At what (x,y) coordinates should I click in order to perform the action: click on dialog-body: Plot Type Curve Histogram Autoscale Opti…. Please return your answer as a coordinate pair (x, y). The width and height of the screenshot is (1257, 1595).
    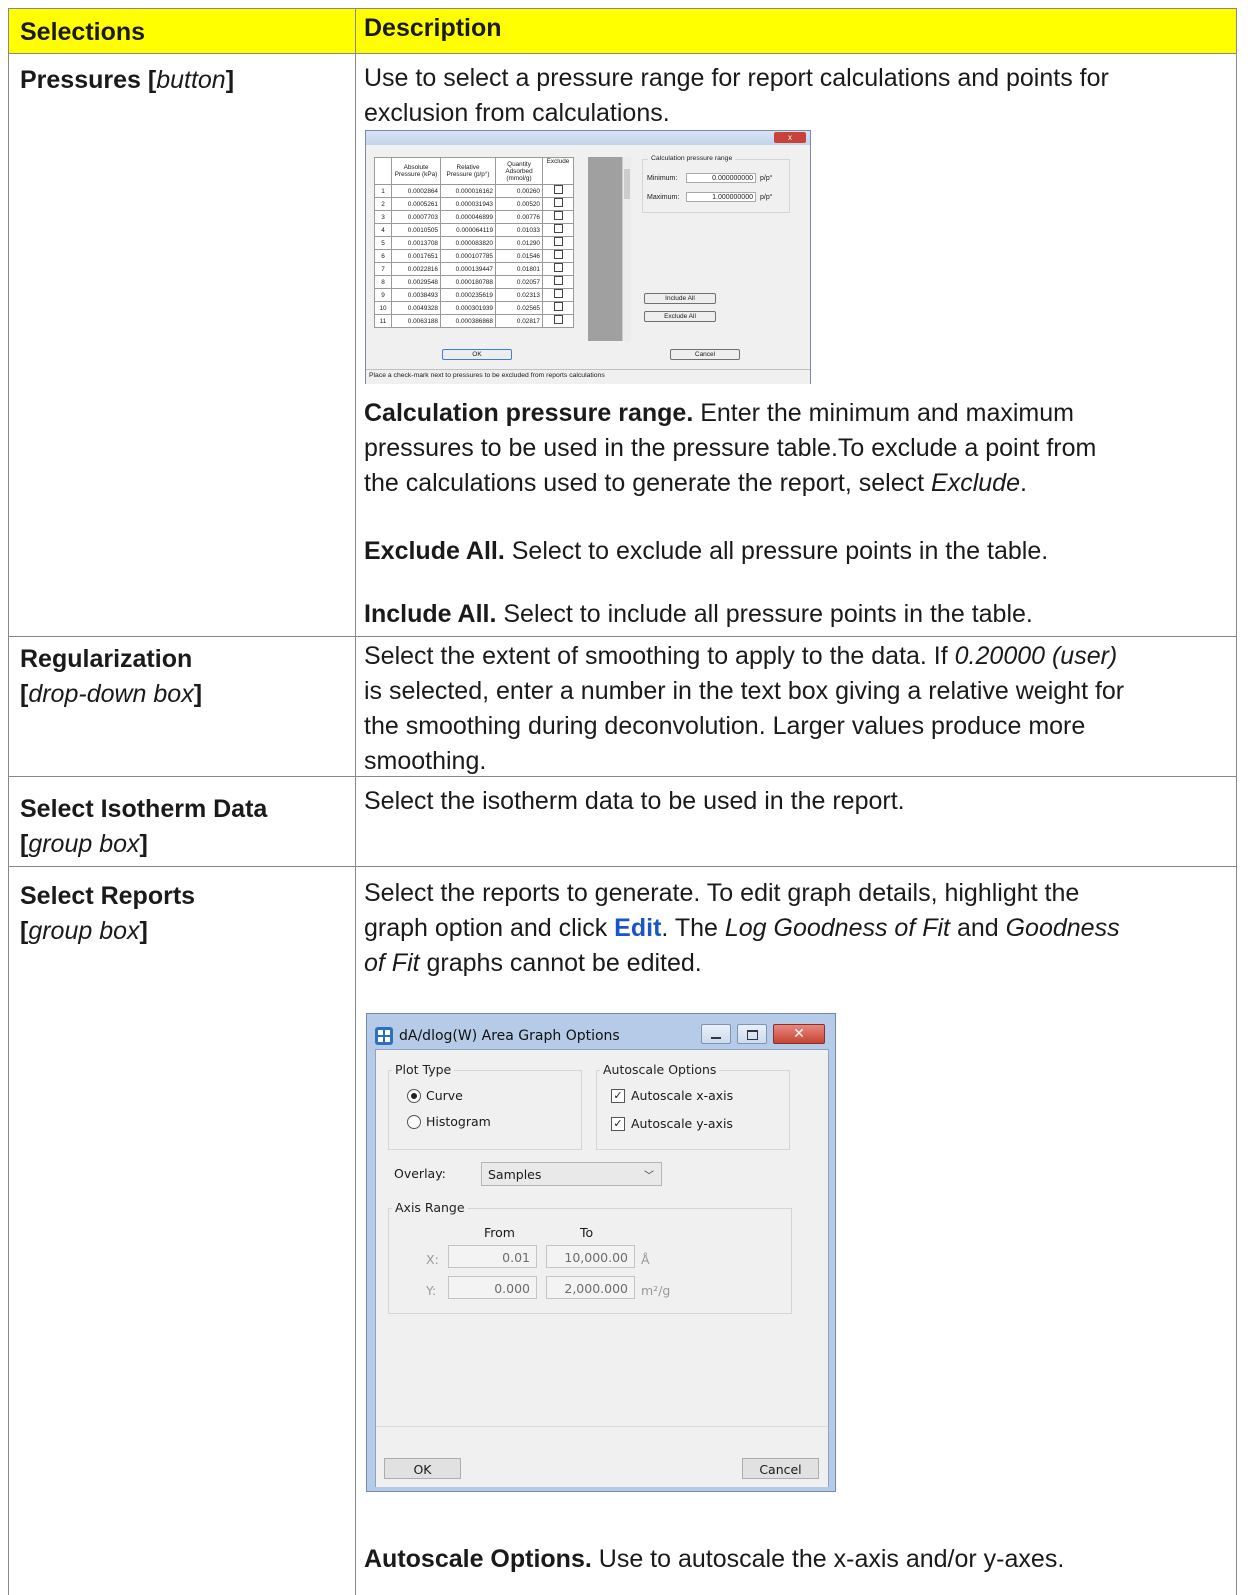
    Looking at the image, I should click on (602, 1268).